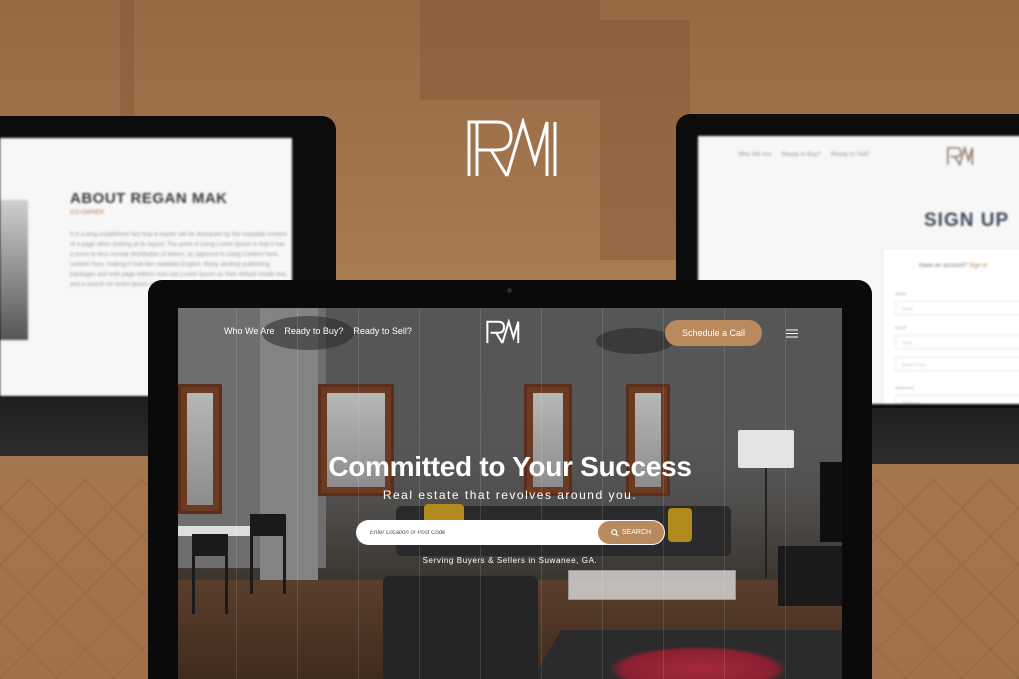 This screenshot has height=679, width=1019. What do you see at coordinates (149, 198) in the screenshot?
I see `about-title: ABOUT REGAN MAK` at bounding box center [149, 198].